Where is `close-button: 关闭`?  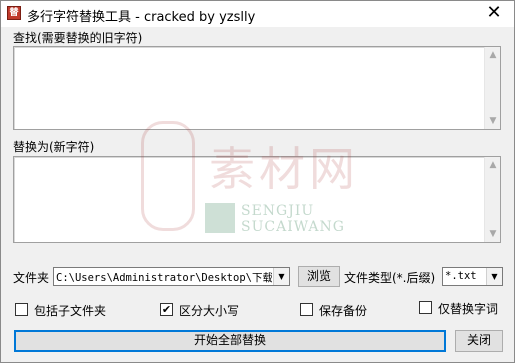
close-button: 关闭 is located at coordinates (479, 341).